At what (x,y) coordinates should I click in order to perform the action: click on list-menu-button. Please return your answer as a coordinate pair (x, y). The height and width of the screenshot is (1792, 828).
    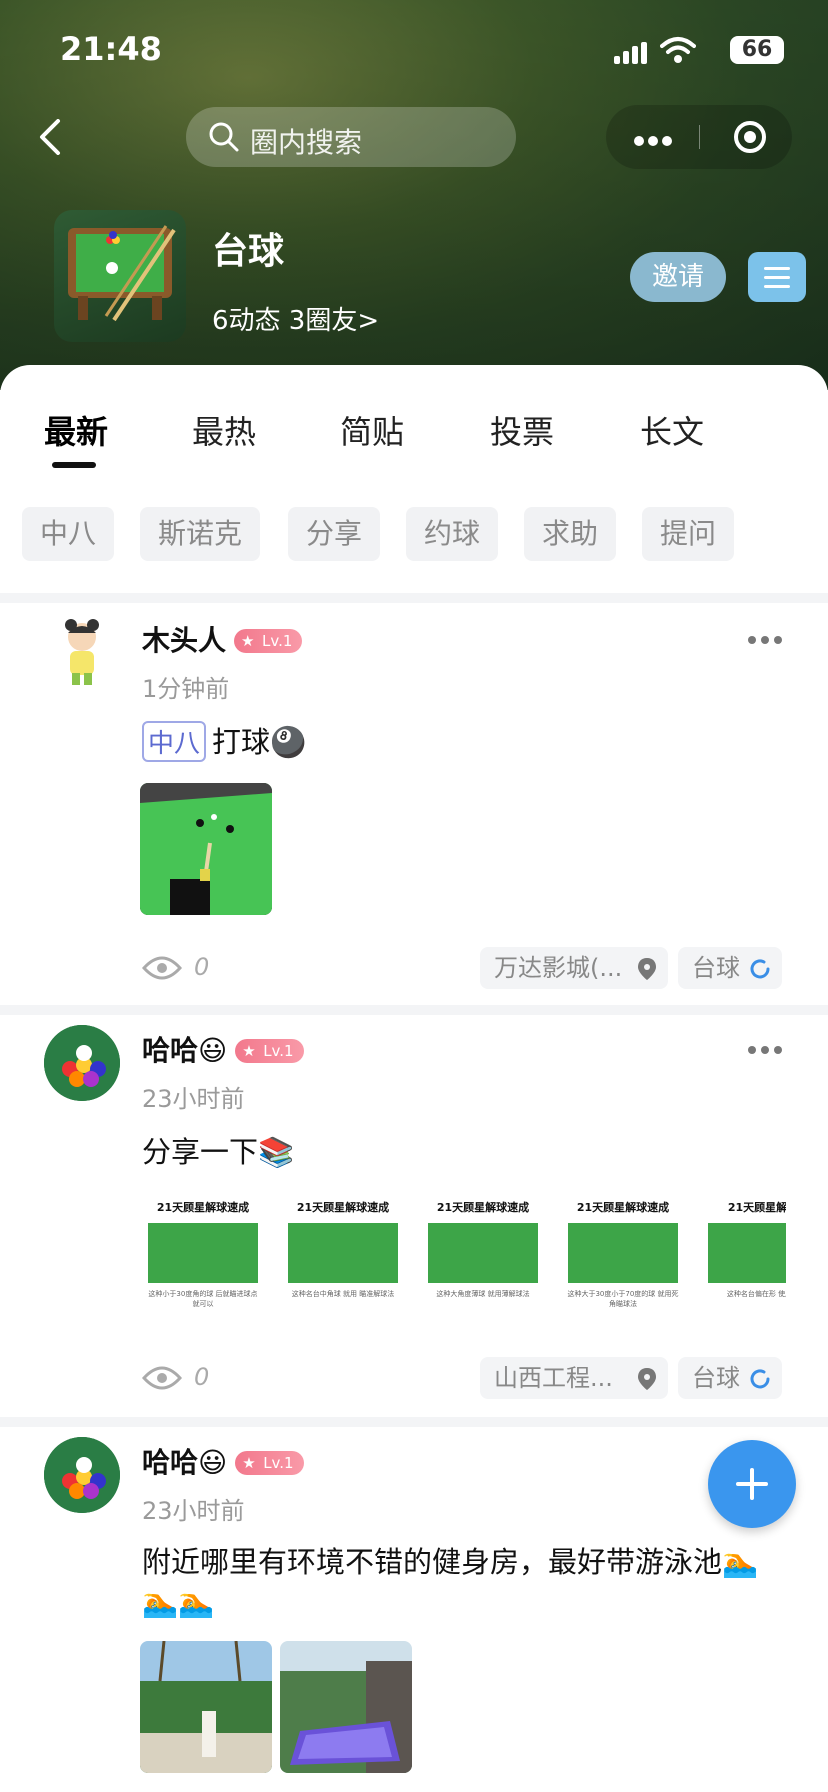
    Looking at the image, I should click on (777, 277).